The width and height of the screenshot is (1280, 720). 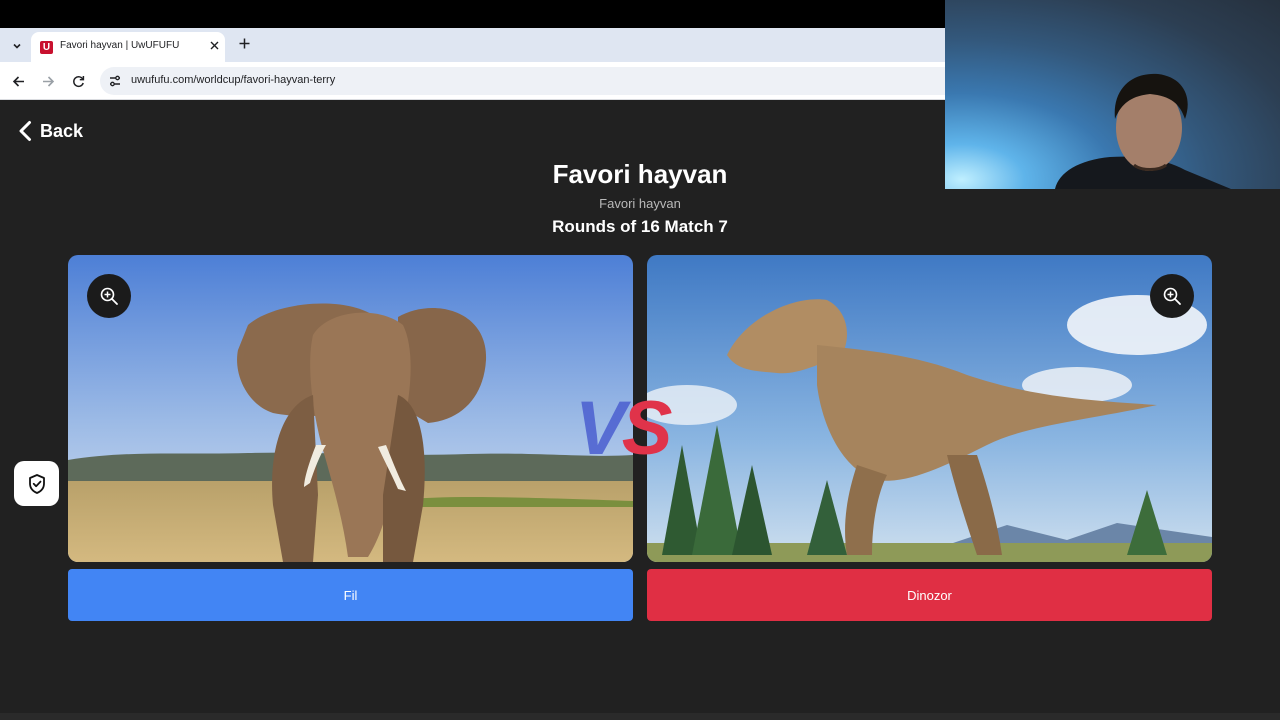 I want to click on close-icon, so click(x=214, y=45).